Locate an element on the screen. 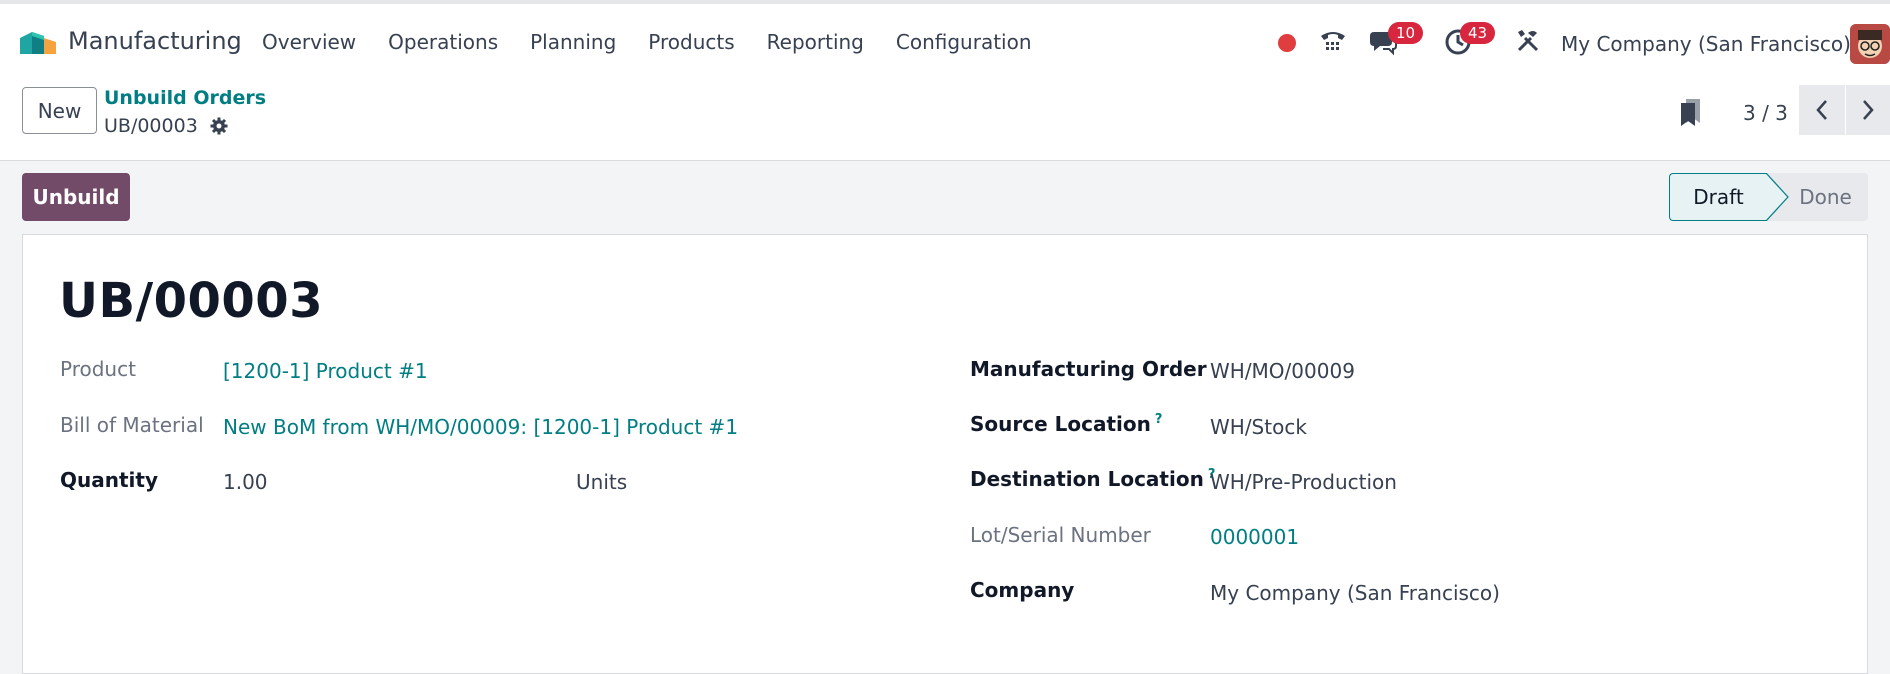 The image size is (1890, 674). source-location-field: WH/Stock is located at coordinates (1258, 427).